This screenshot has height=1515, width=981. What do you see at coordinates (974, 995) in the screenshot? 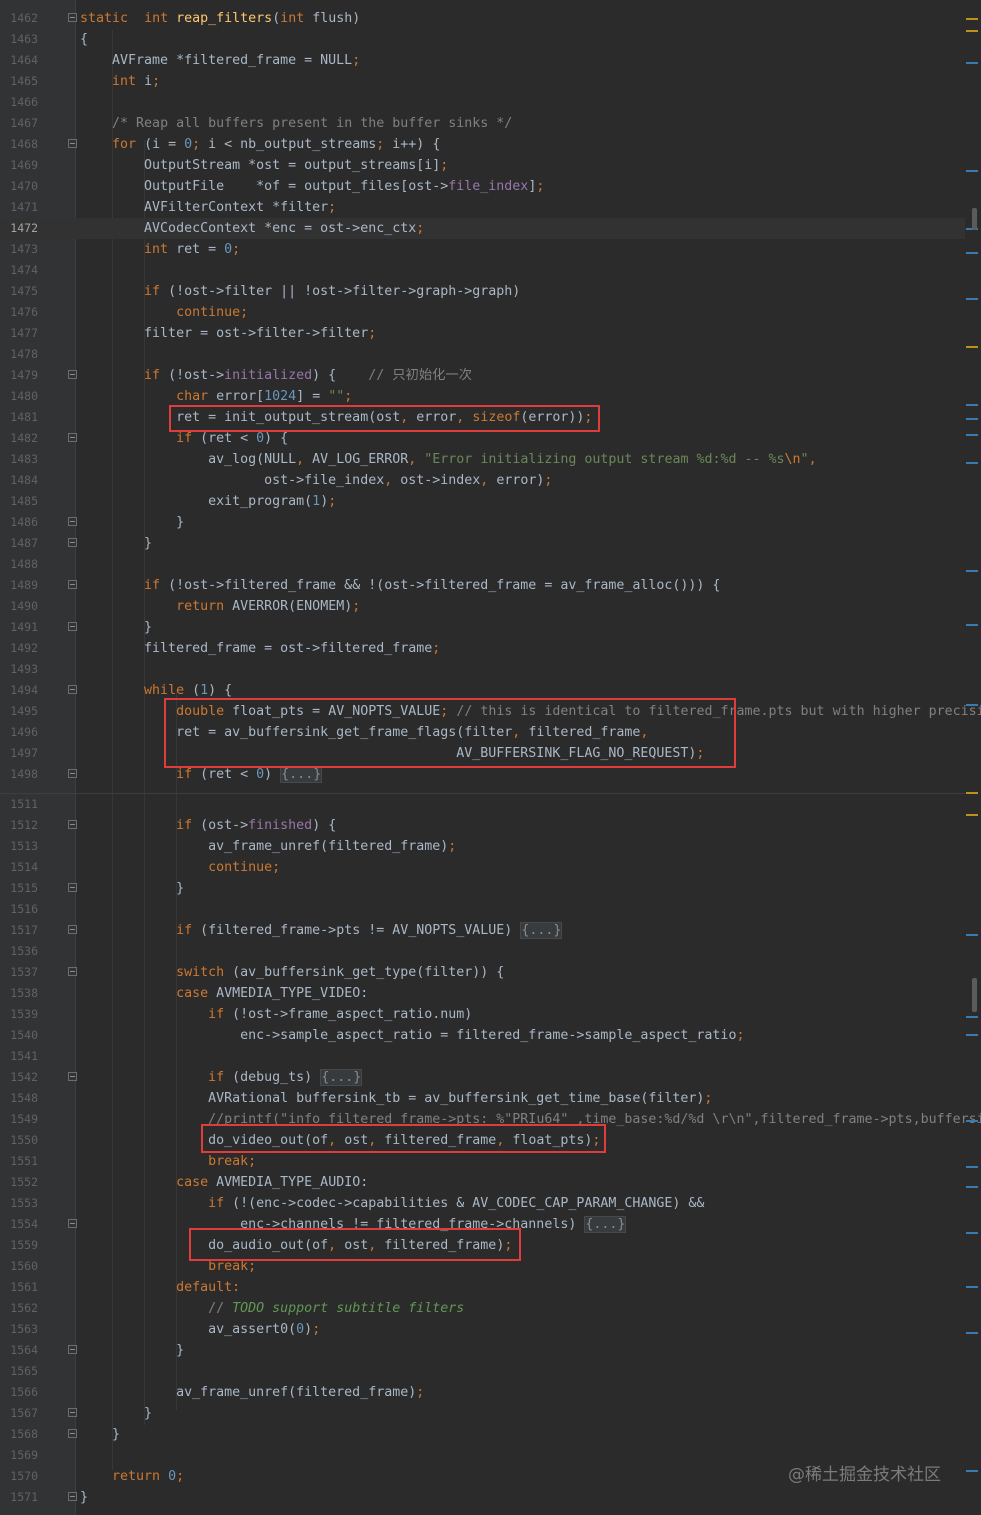
I see `scrollbar-thumb` at bounding box center [974, 995].